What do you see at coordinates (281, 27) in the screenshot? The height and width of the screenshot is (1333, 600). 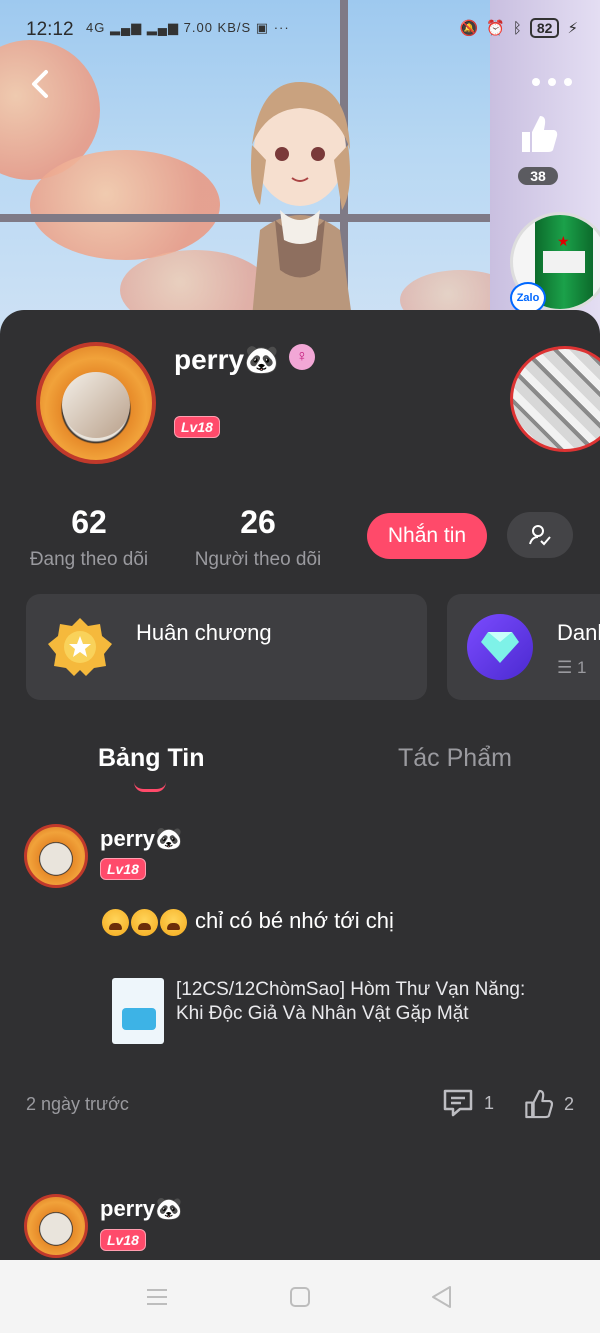 I see `status-more: ···` at bounding box center [281, 27].